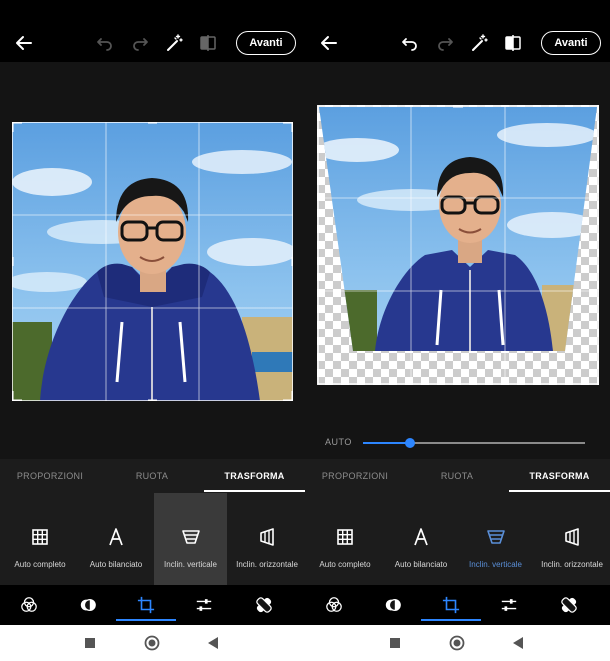 Image resolution: width=610 pixels, height=661 pixels. I want to click on slider-handle, so click(409, 443).